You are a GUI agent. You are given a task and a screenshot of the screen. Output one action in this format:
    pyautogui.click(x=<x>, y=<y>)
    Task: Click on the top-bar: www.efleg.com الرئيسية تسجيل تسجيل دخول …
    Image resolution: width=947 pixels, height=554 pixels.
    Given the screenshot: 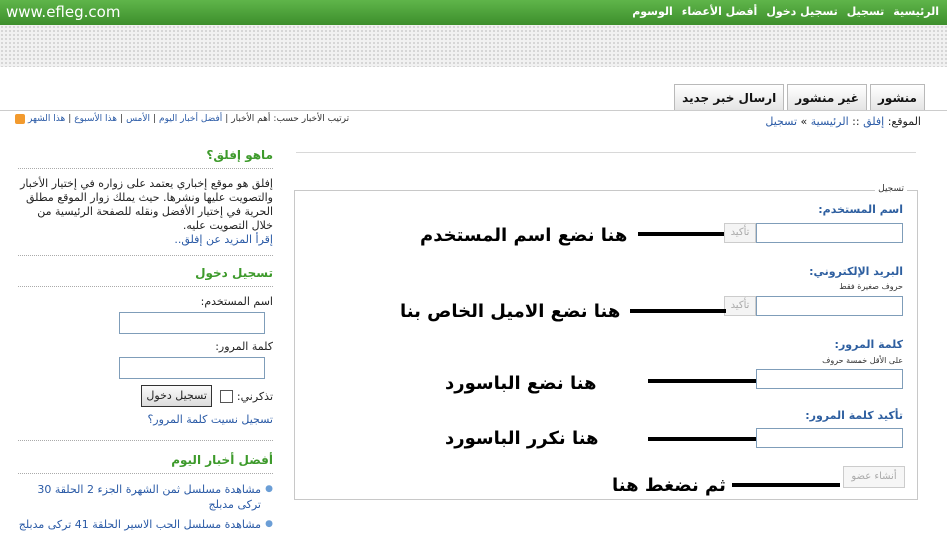 What is the action you would take?
    pyautogui.click(x=473, y=12)
    